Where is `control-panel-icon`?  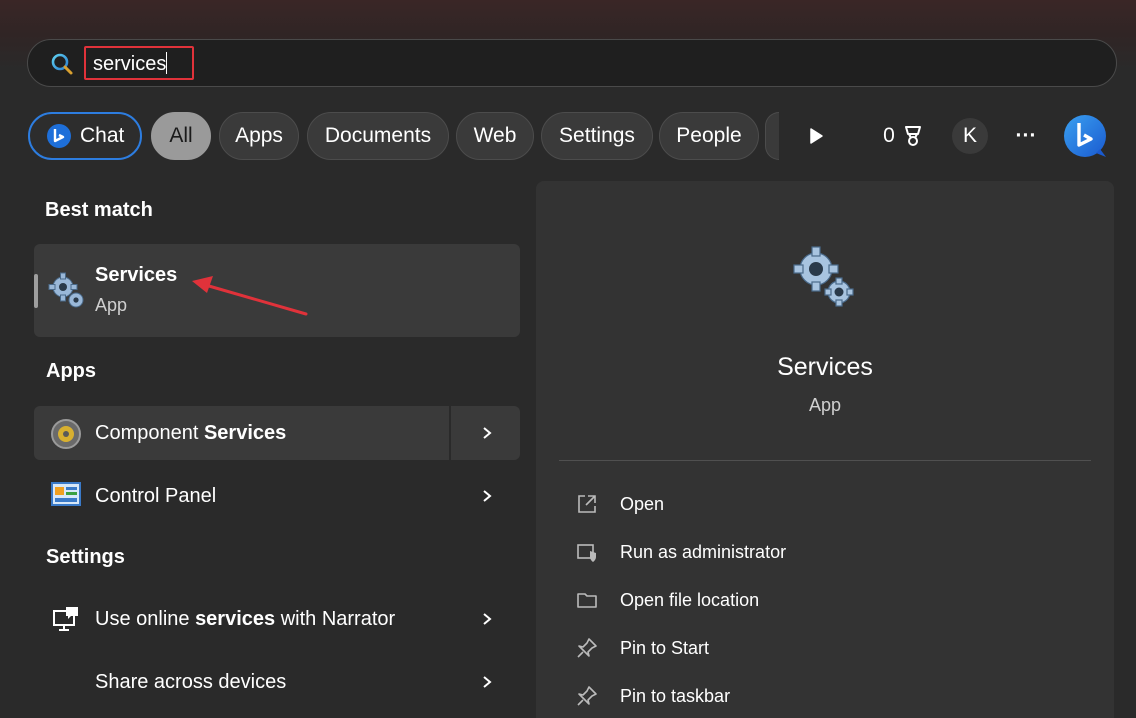 control-panel-icon is located at coordinates (66, 494).